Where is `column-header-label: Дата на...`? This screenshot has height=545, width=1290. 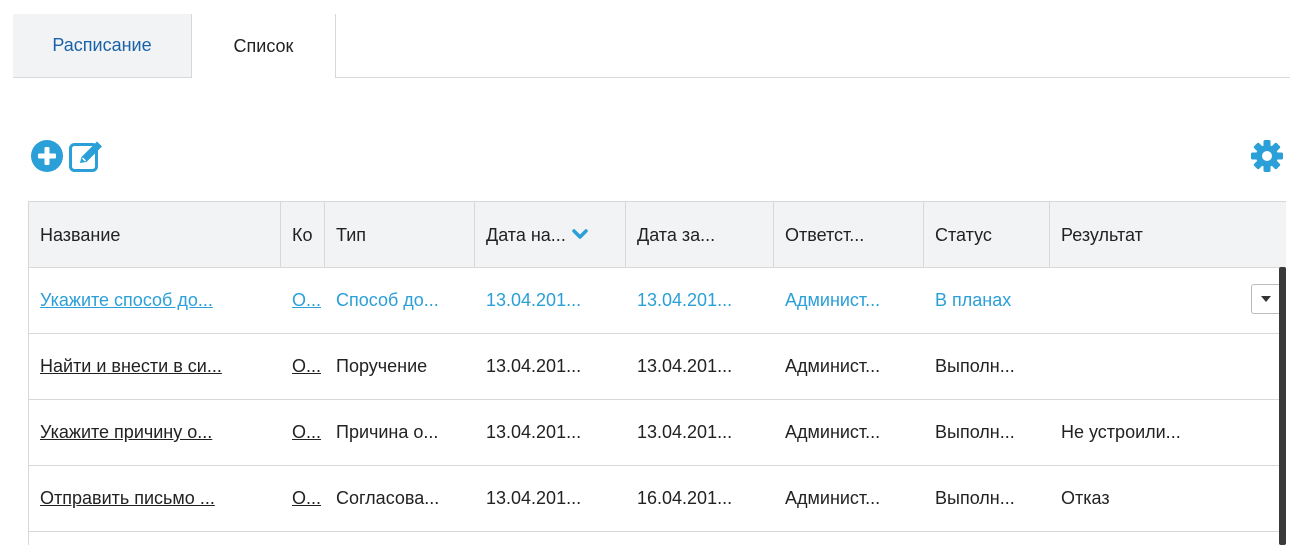 column-header-label: Дата на... is located at coordinates (526, 234).